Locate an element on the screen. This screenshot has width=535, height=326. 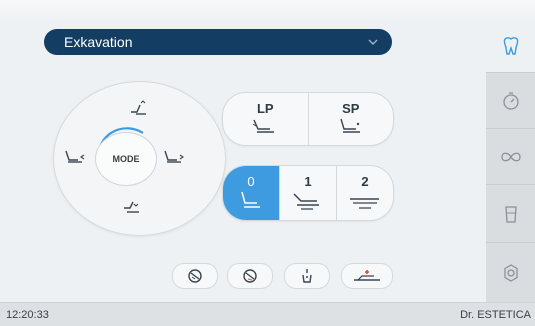
chair-upright-icon is located at coordinates (250, 199).